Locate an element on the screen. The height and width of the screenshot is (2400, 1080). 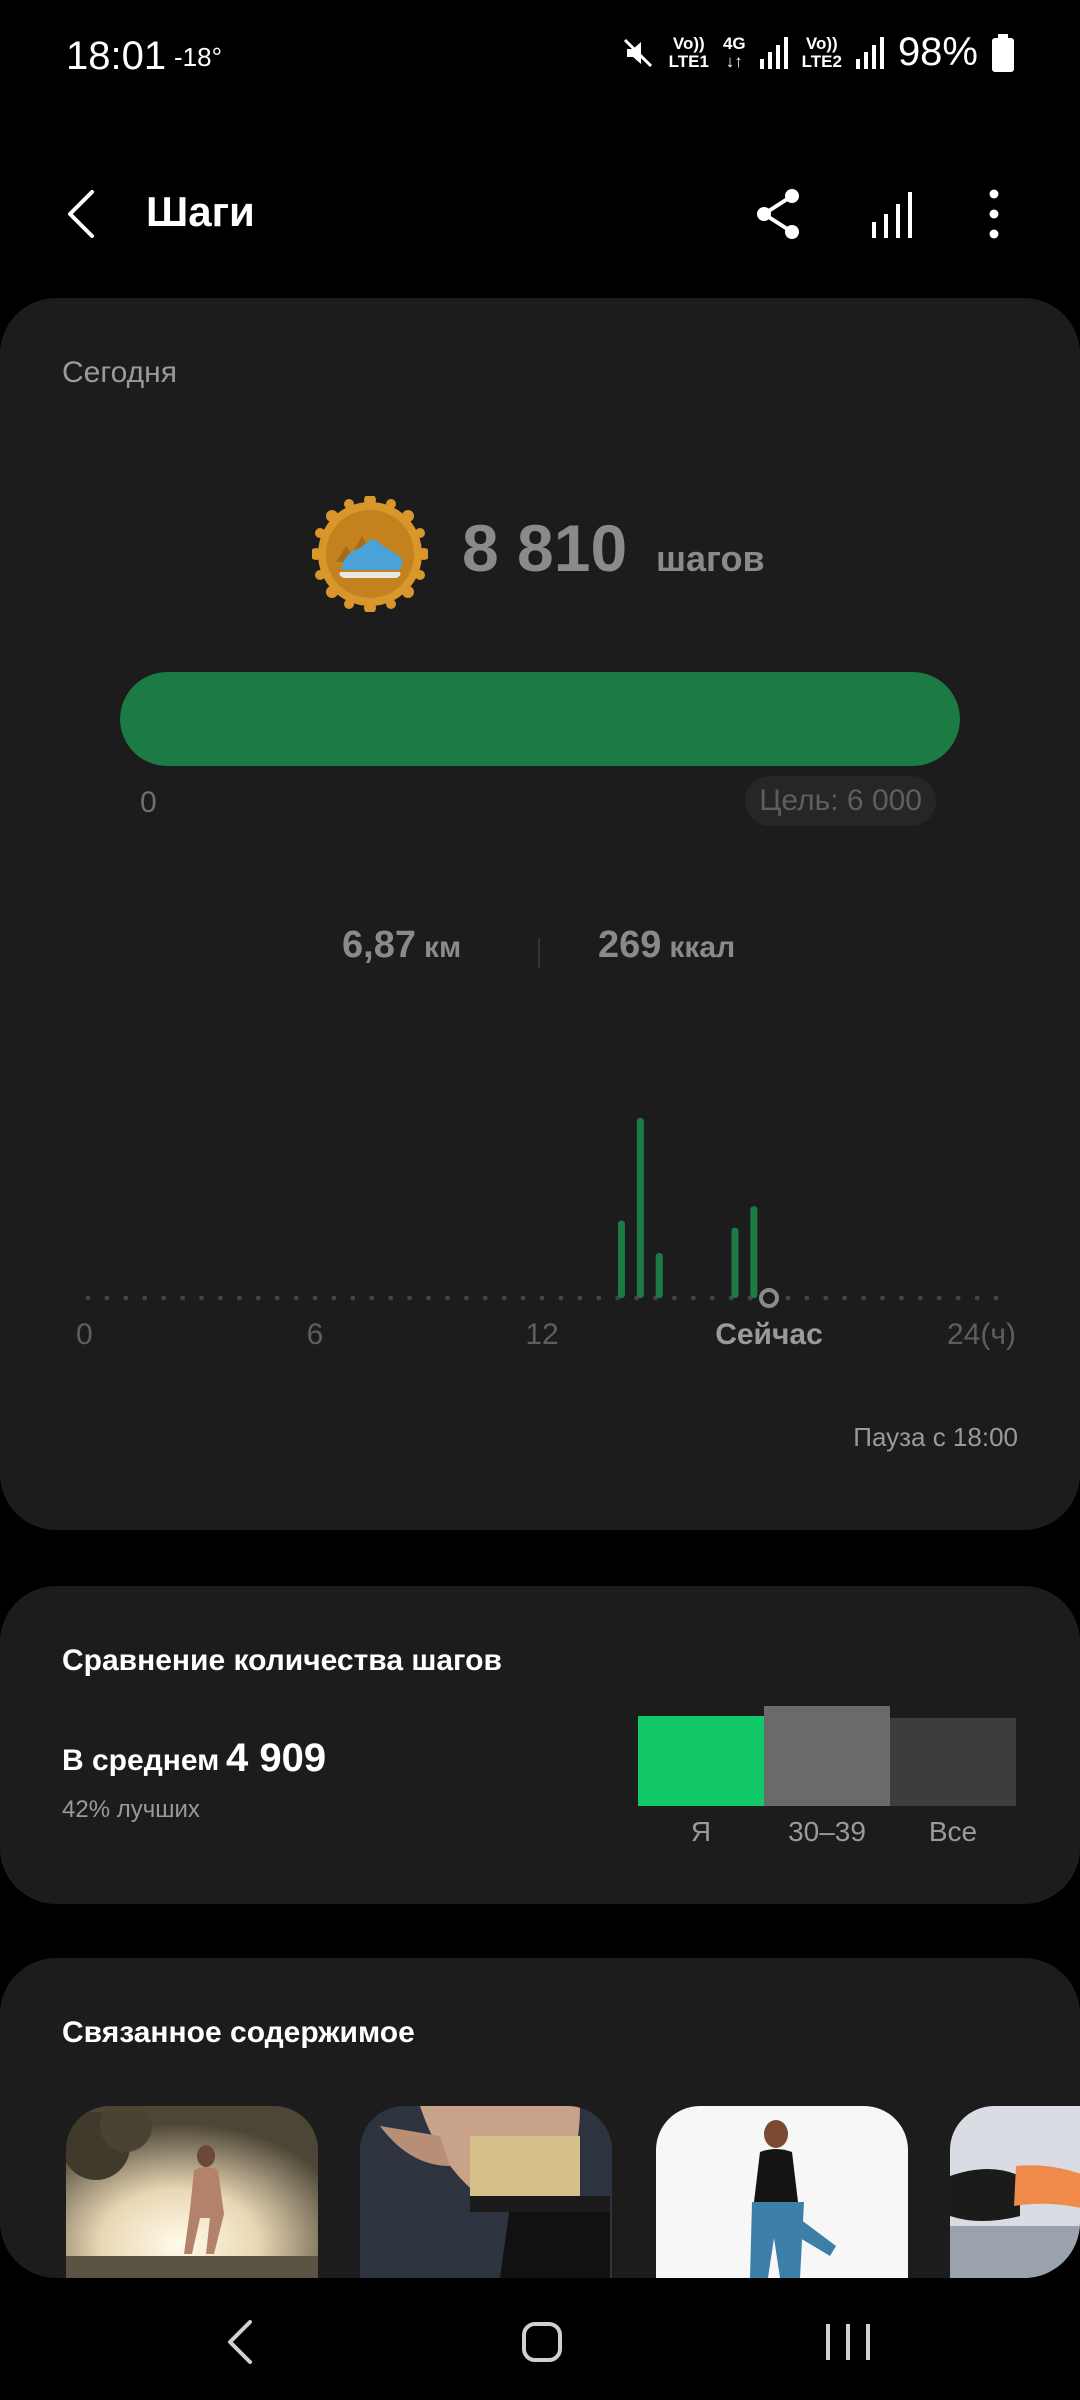
steps-progress-bar is located at coordinates (540, 719).